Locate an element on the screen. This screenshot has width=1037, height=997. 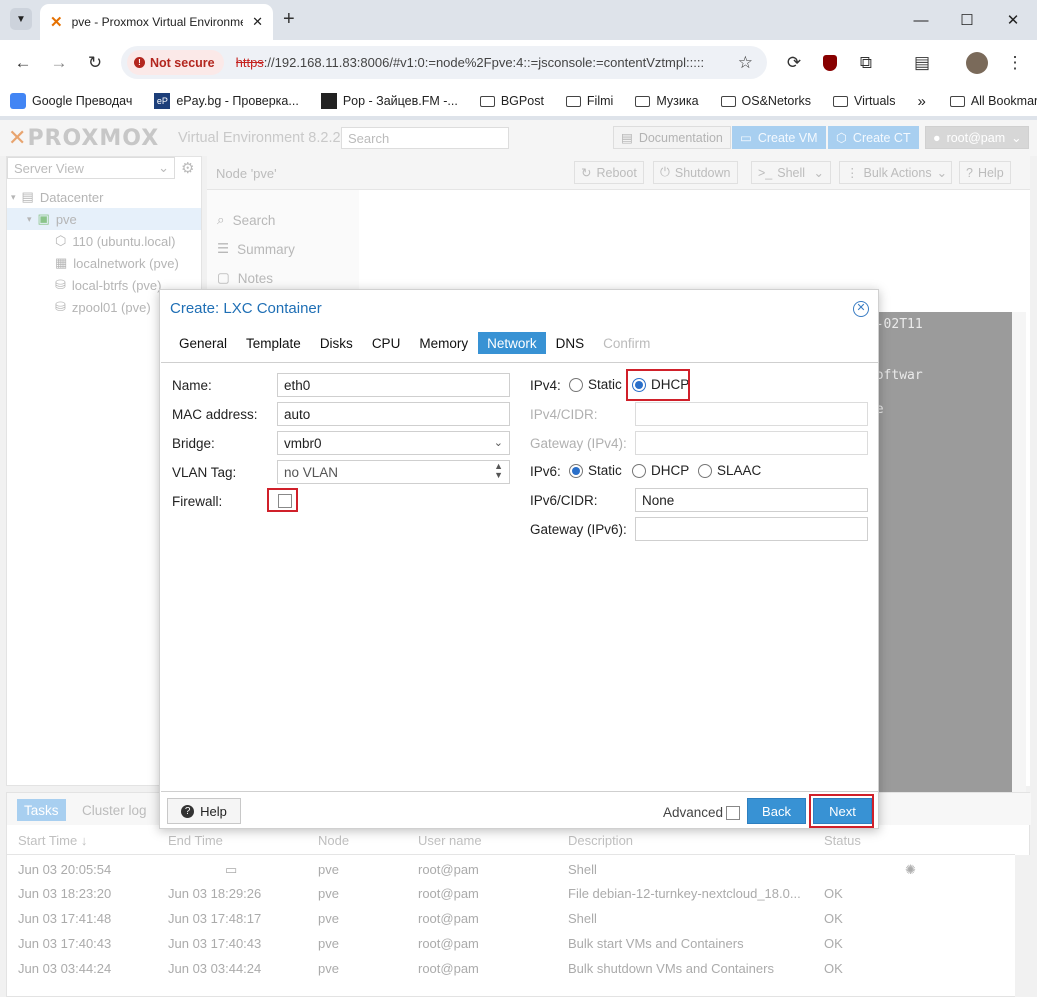
profile-avatar is located at coordinates (977, 63).